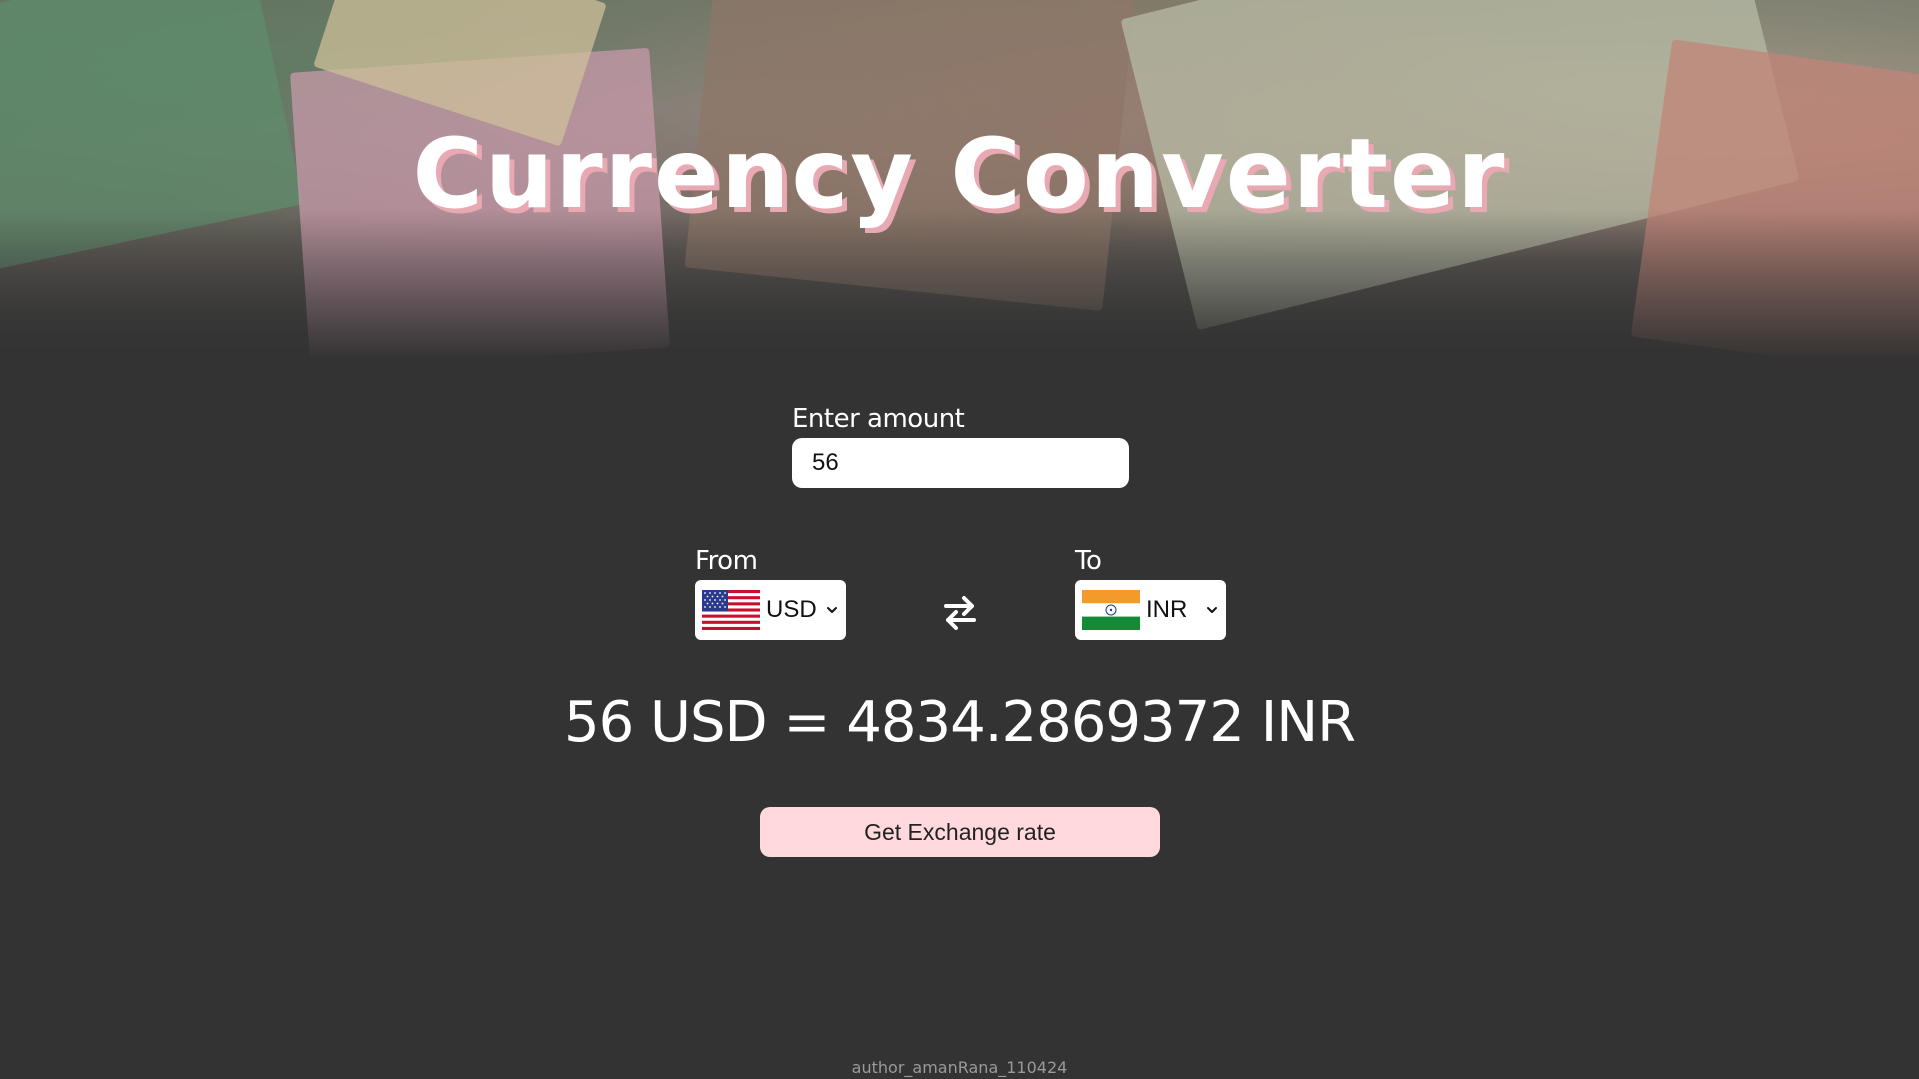 This screenshot has height=1079, width=1919. What do you see at coordinates (878, 419) in the screenshot?
I see `amount-label: Enter amount` at bounding box center [878, 419].